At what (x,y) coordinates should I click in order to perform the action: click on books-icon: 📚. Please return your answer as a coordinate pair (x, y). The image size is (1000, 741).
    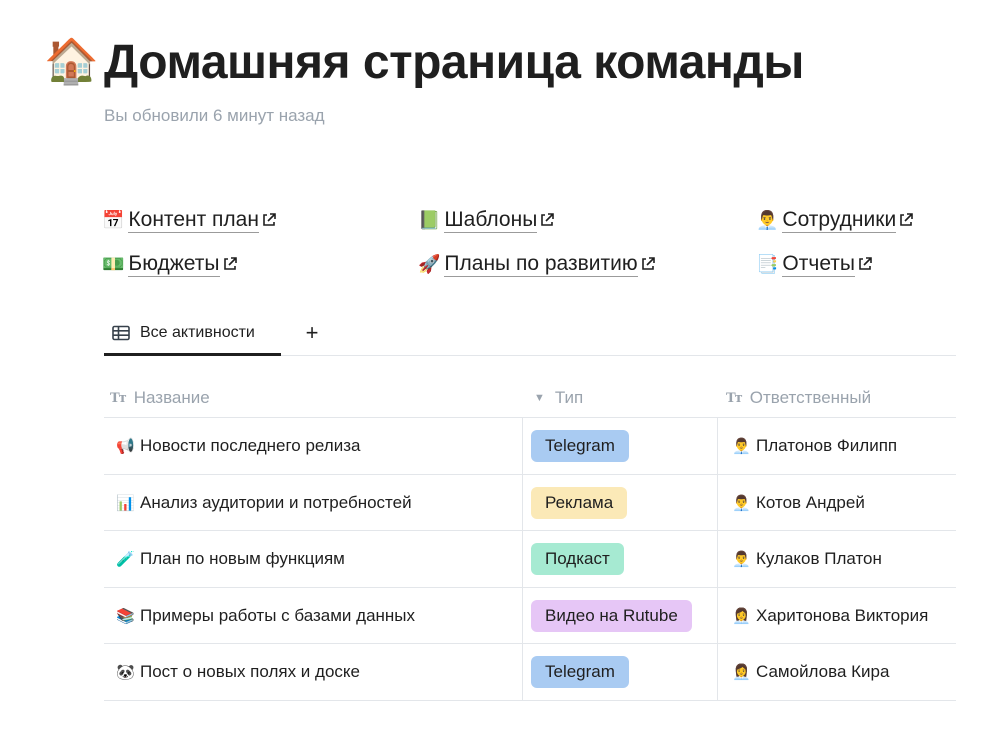
    Looking at the image, I should click on (125, 615).